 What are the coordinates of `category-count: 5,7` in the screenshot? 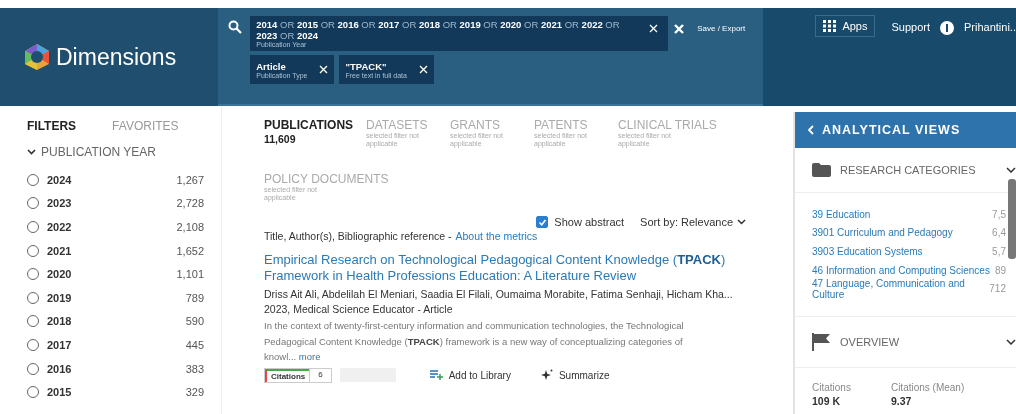 It's located at (999, 251).